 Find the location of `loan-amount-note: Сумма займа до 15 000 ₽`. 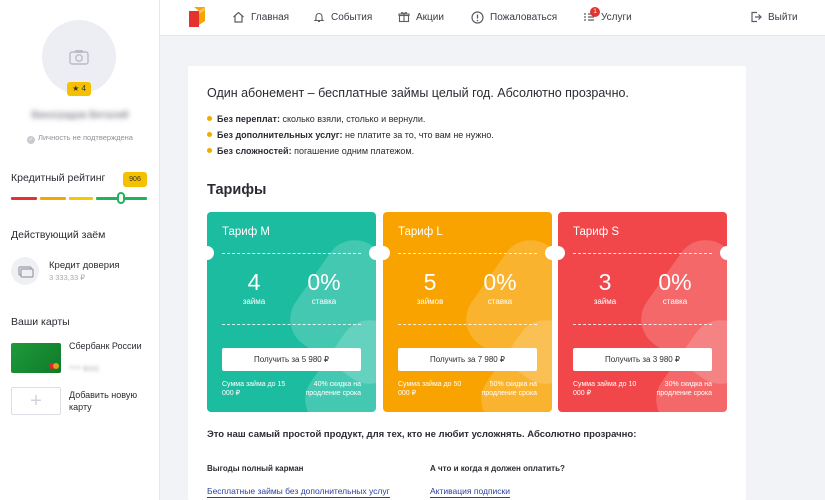

loan-amount-note: Сумма займа до 15 000 ₽ is located at coordinates (254, 389).